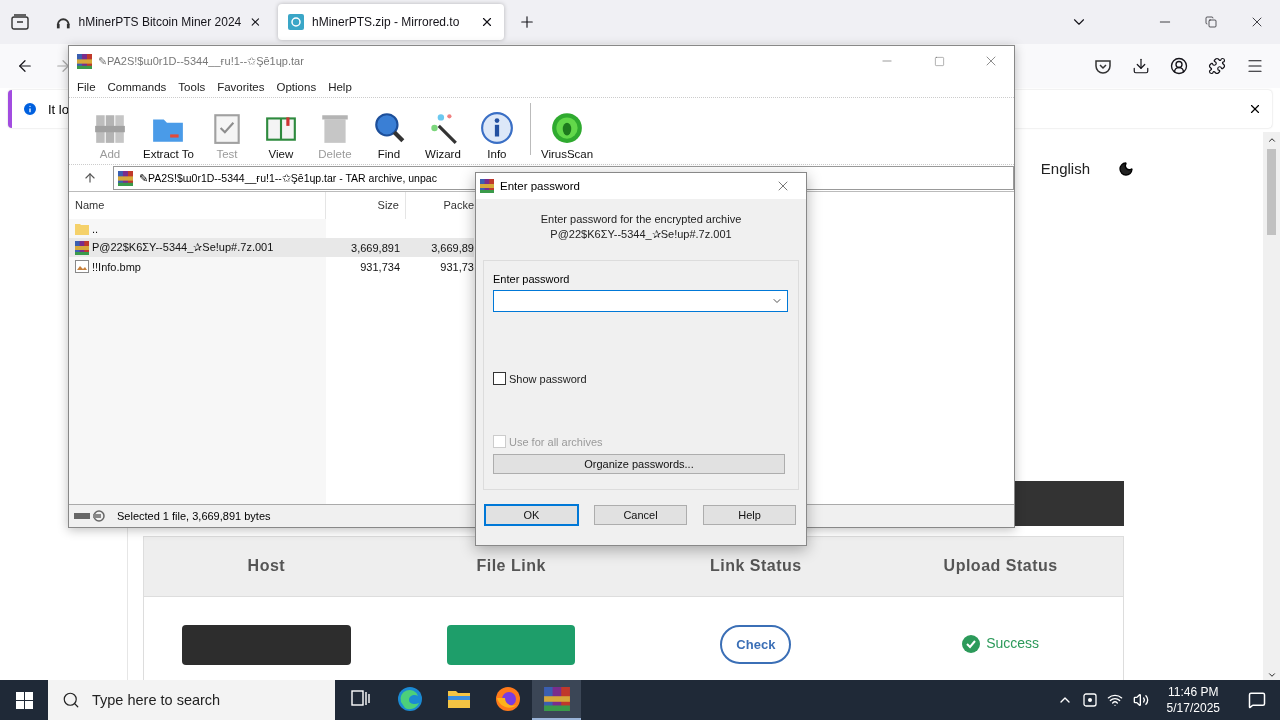 Image resolution: width=1280 pixels, height=720 pixels. Describe the element at coordinates (640, 515) in the screenshot. I see `dialog-button: Cancel` at that location.